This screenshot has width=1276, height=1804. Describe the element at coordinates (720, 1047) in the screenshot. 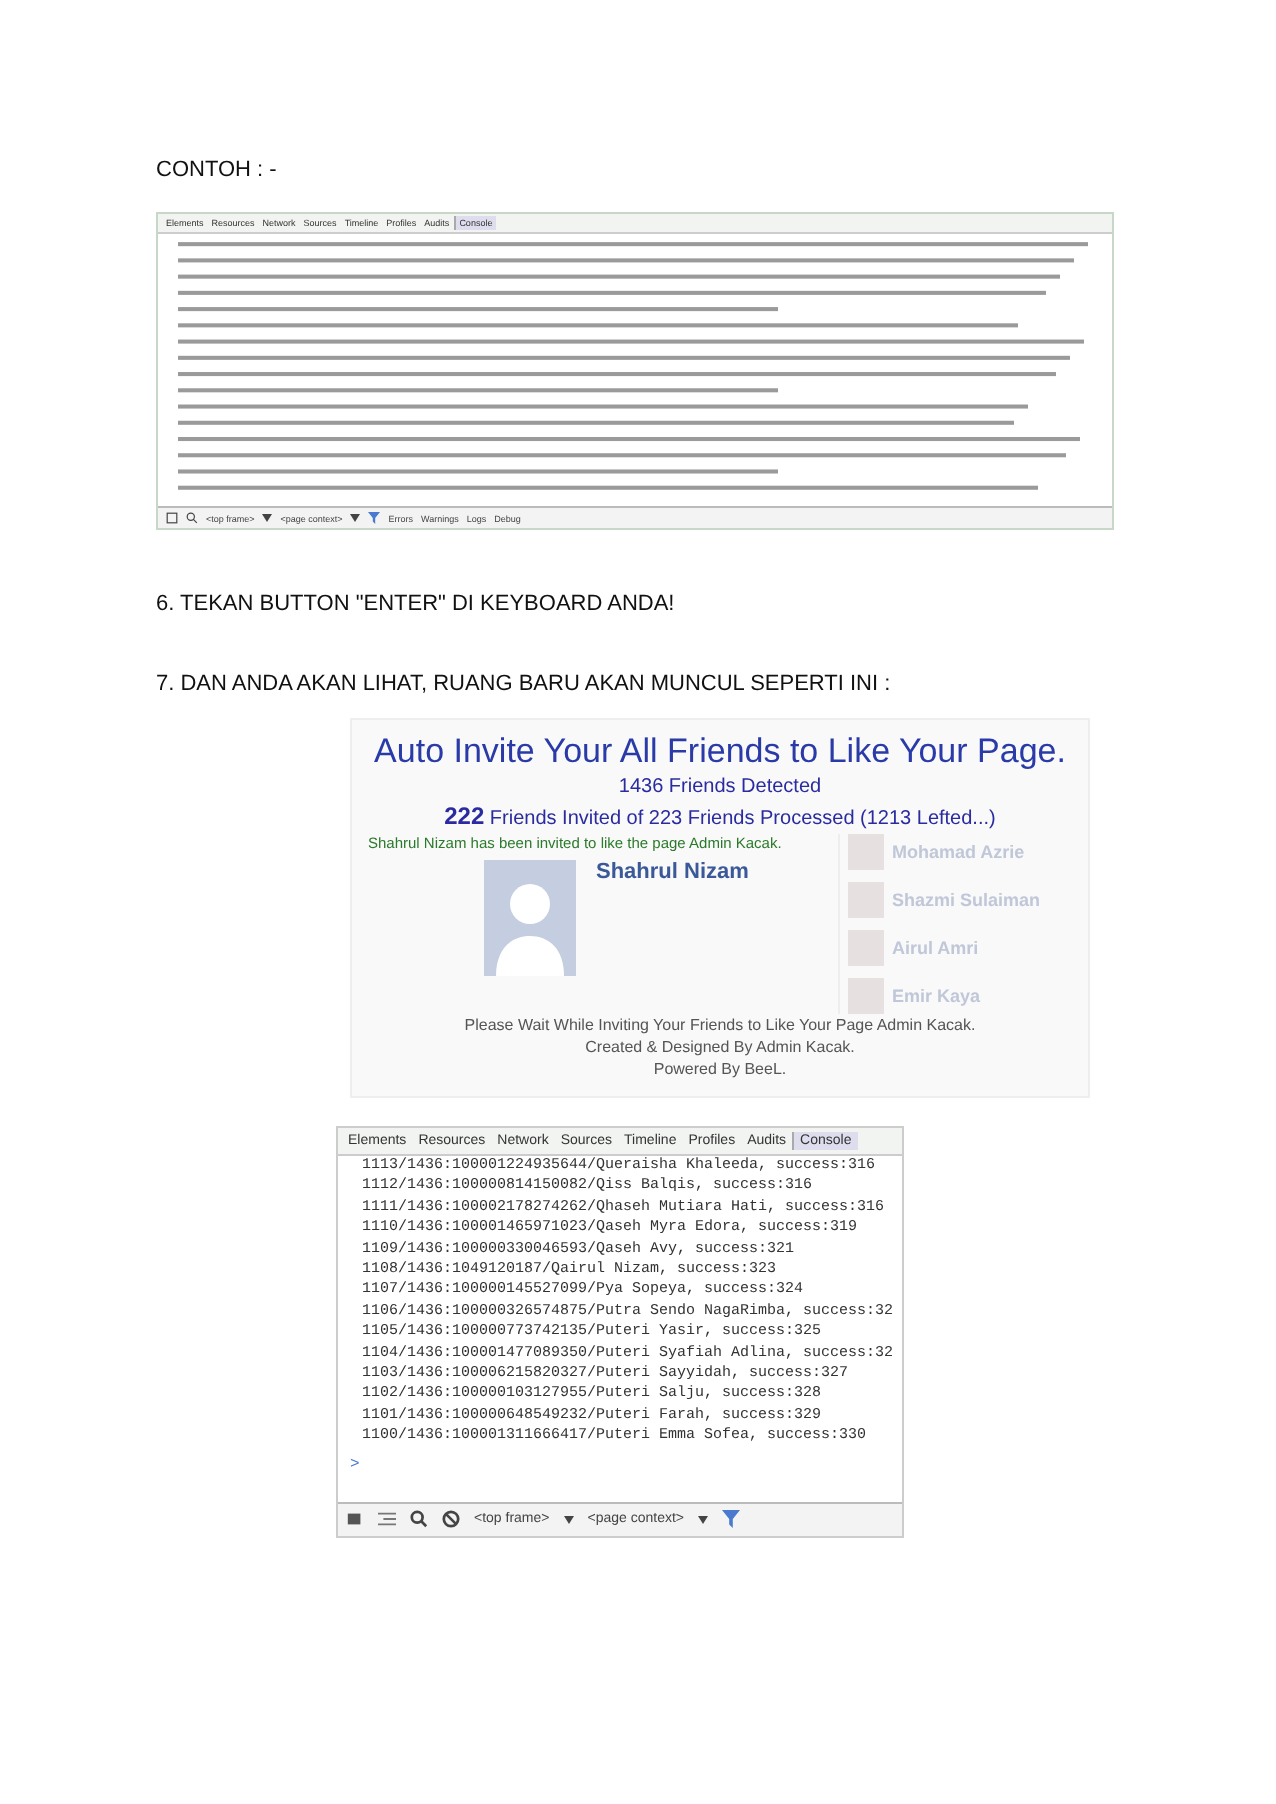

I see `footer-text: Created & Designed By Admin Kacak.` at that location.